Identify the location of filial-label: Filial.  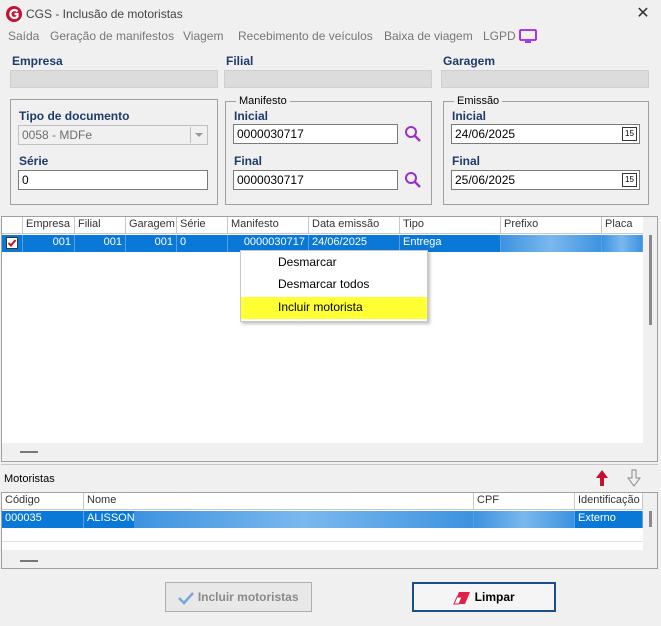
(240, 61).